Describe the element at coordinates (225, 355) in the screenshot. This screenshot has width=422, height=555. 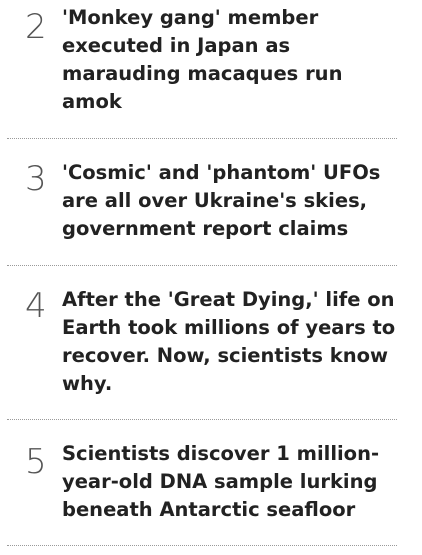
I see `article-title-line: recover. Now, scientists know` at that location.